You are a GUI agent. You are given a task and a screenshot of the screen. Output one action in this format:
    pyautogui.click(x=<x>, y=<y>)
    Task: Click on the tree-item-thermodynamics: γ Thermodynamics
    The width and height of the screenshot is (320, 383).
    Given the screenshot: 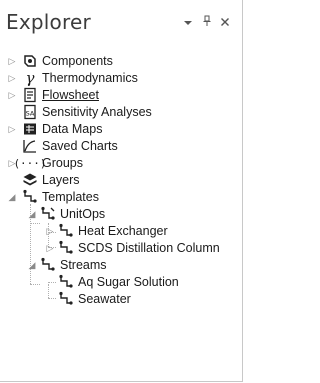 What is the action you would take?
    pyautogui.click(x=80, y=78)
    